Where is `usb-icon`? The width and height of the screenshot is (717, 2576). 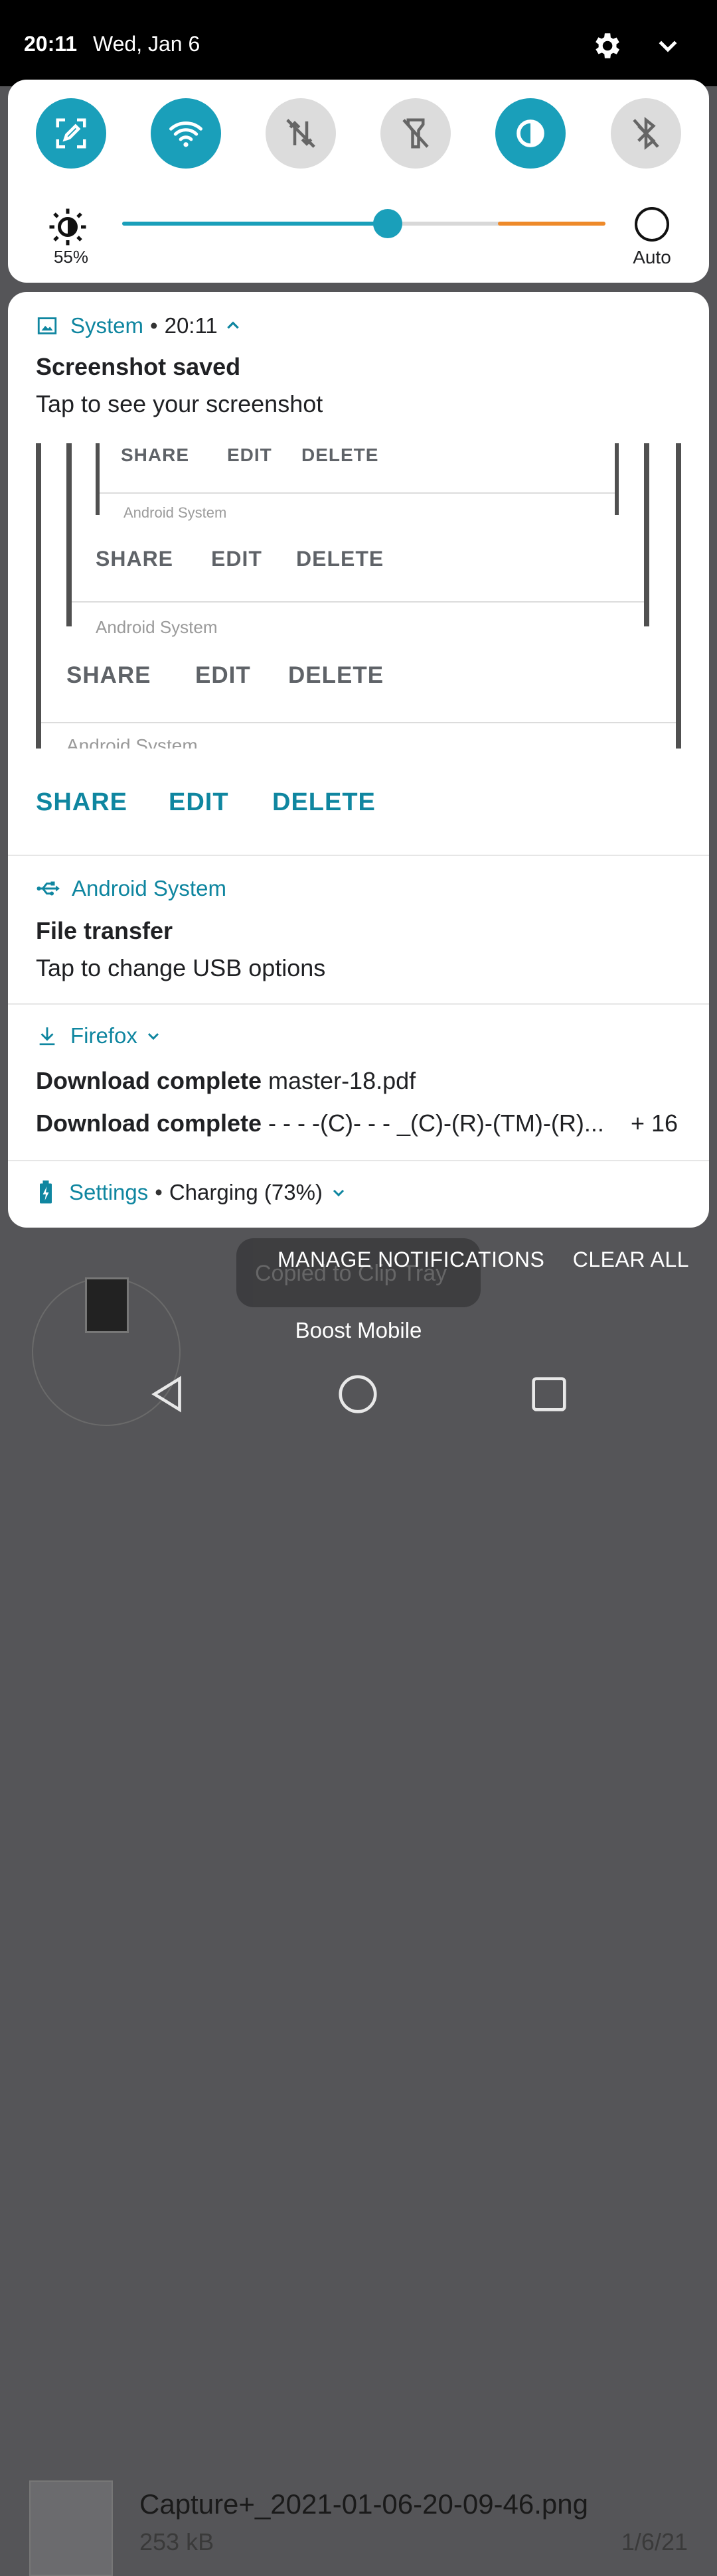
usb-icon is located at coordinates (48, 889).